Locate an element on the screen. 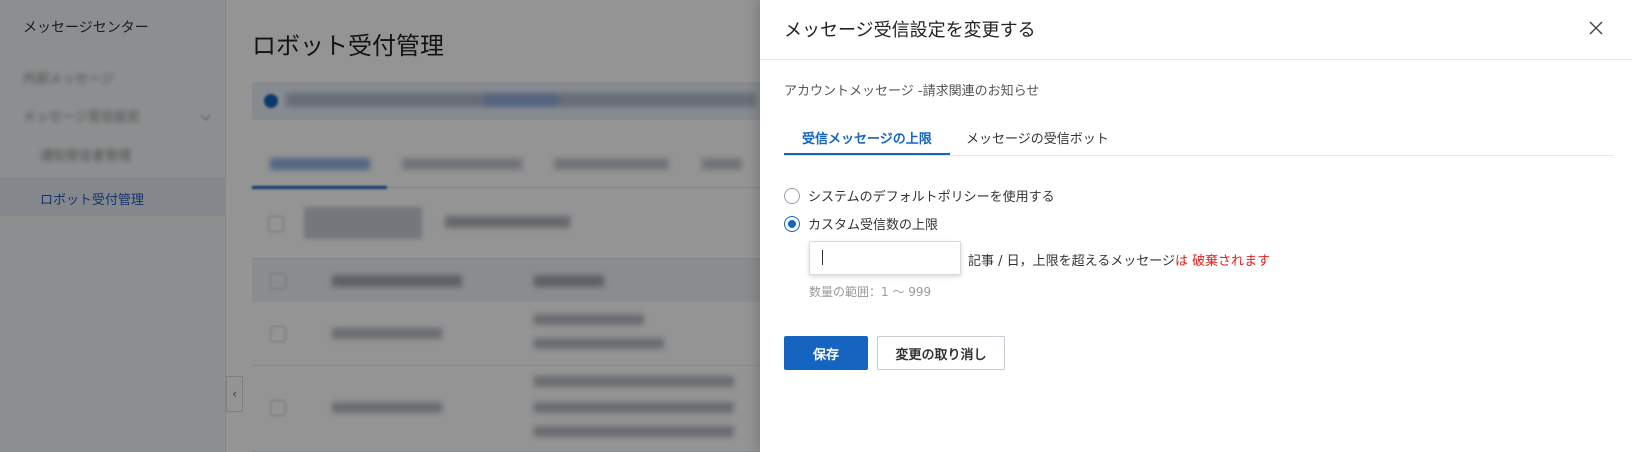 This screenshot has height=452, width=1632. tab-receive-bot: メッセージの受信ボット is located at coordinates (1037, 137).